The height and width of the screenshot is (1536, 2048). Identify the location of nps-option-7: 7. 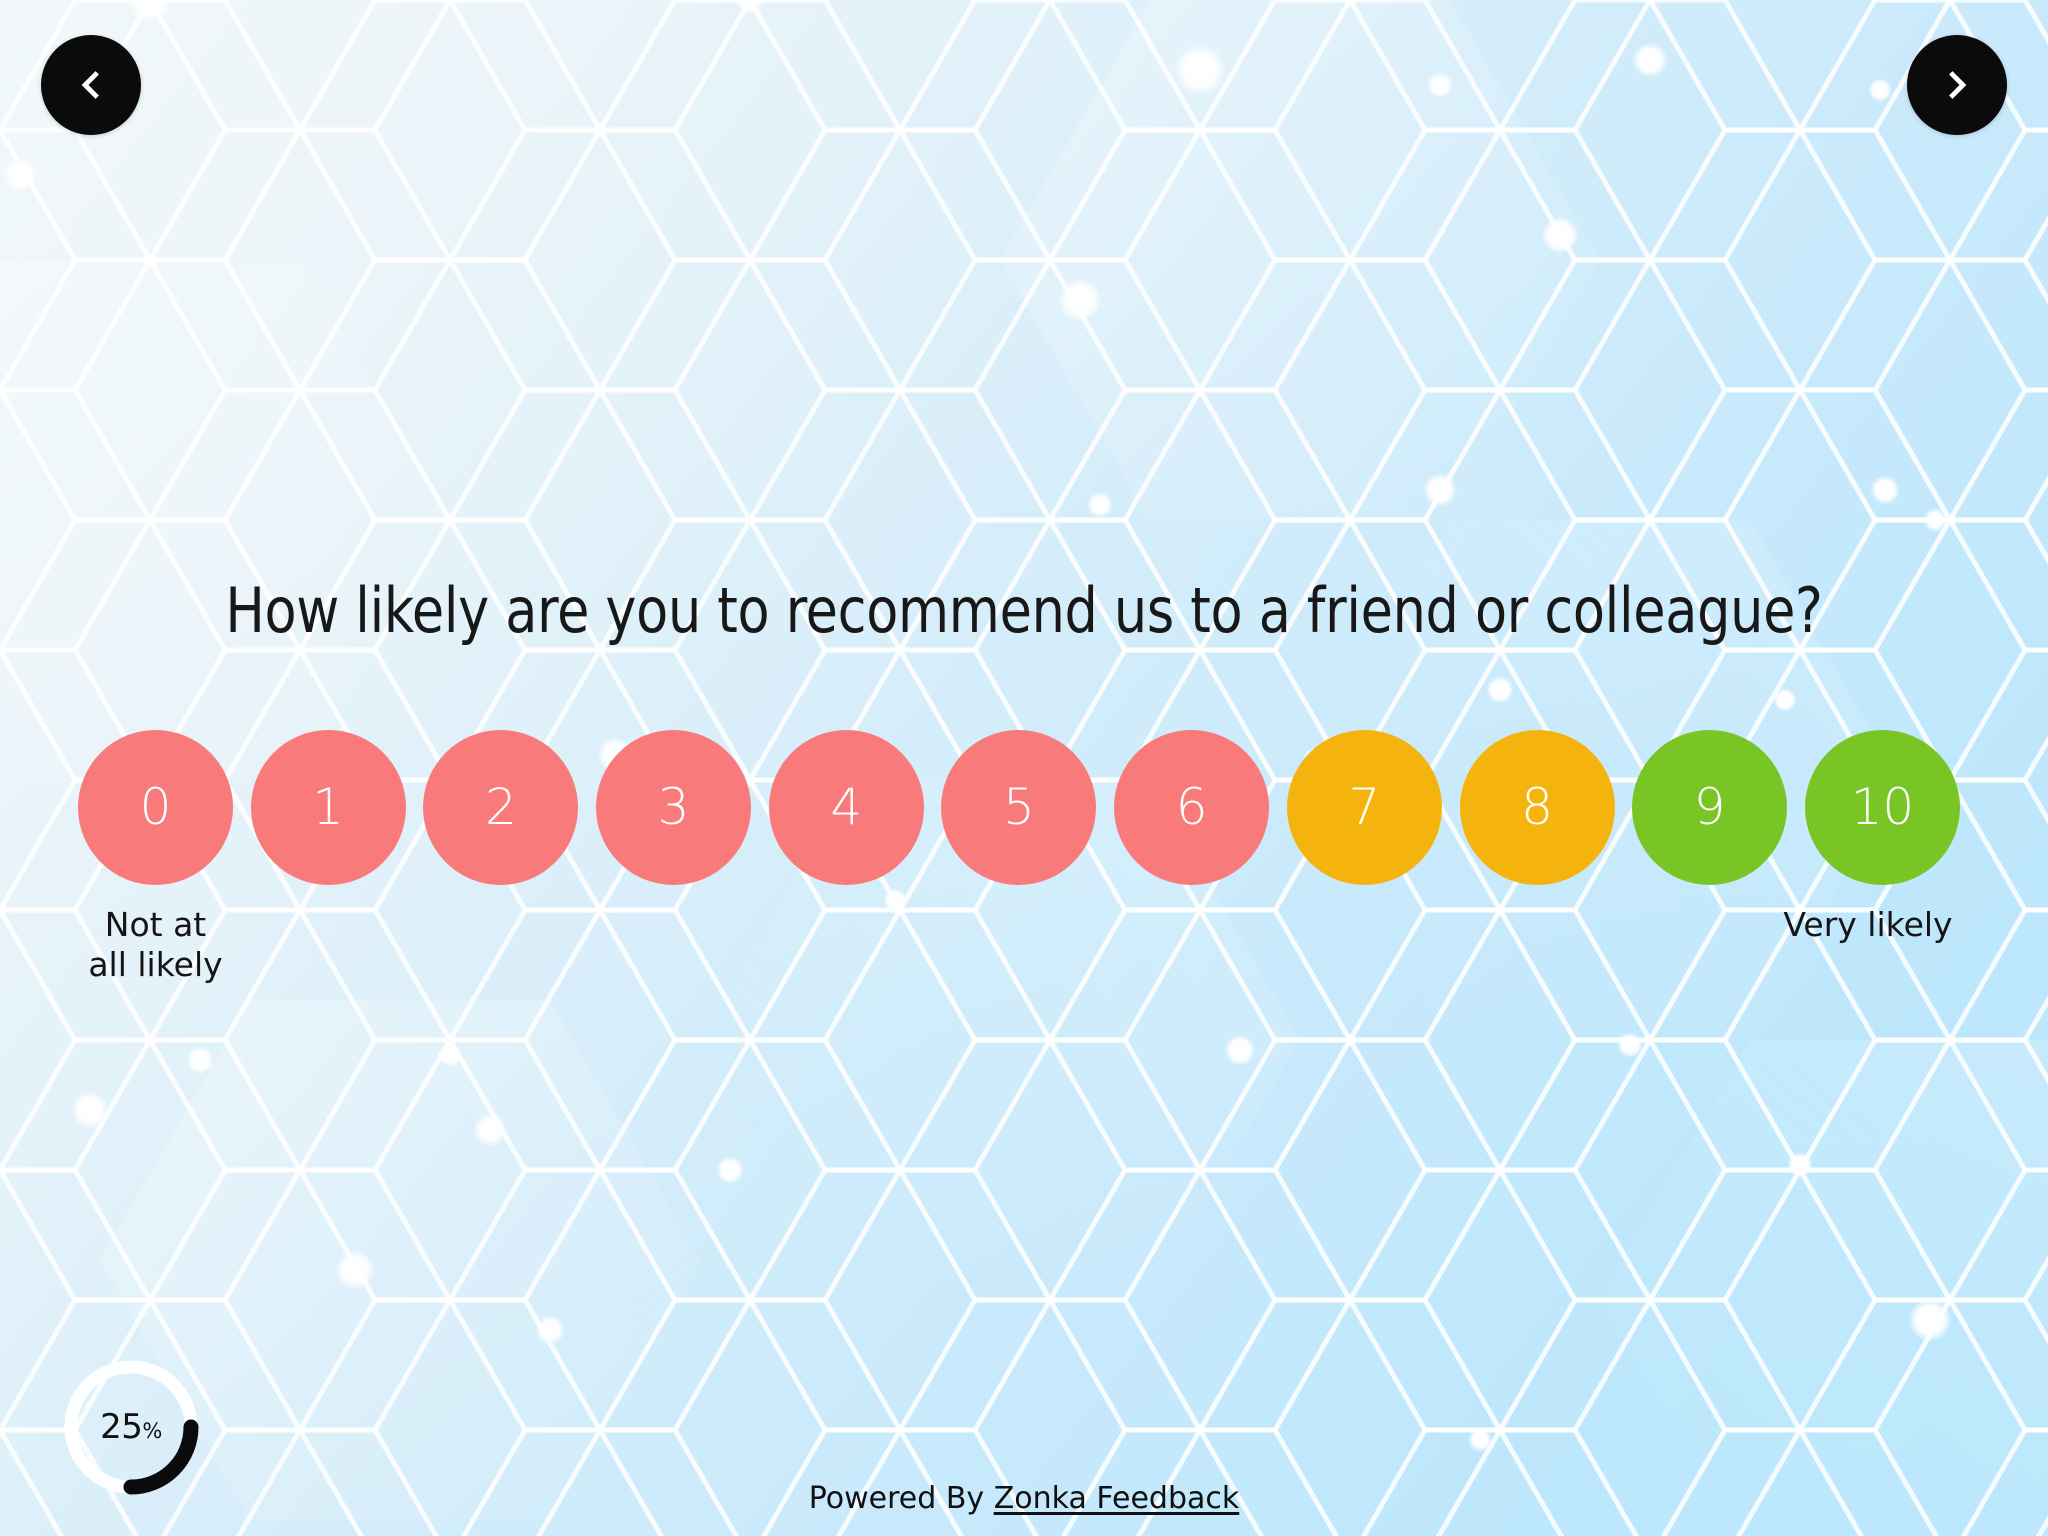
(1364, 807).